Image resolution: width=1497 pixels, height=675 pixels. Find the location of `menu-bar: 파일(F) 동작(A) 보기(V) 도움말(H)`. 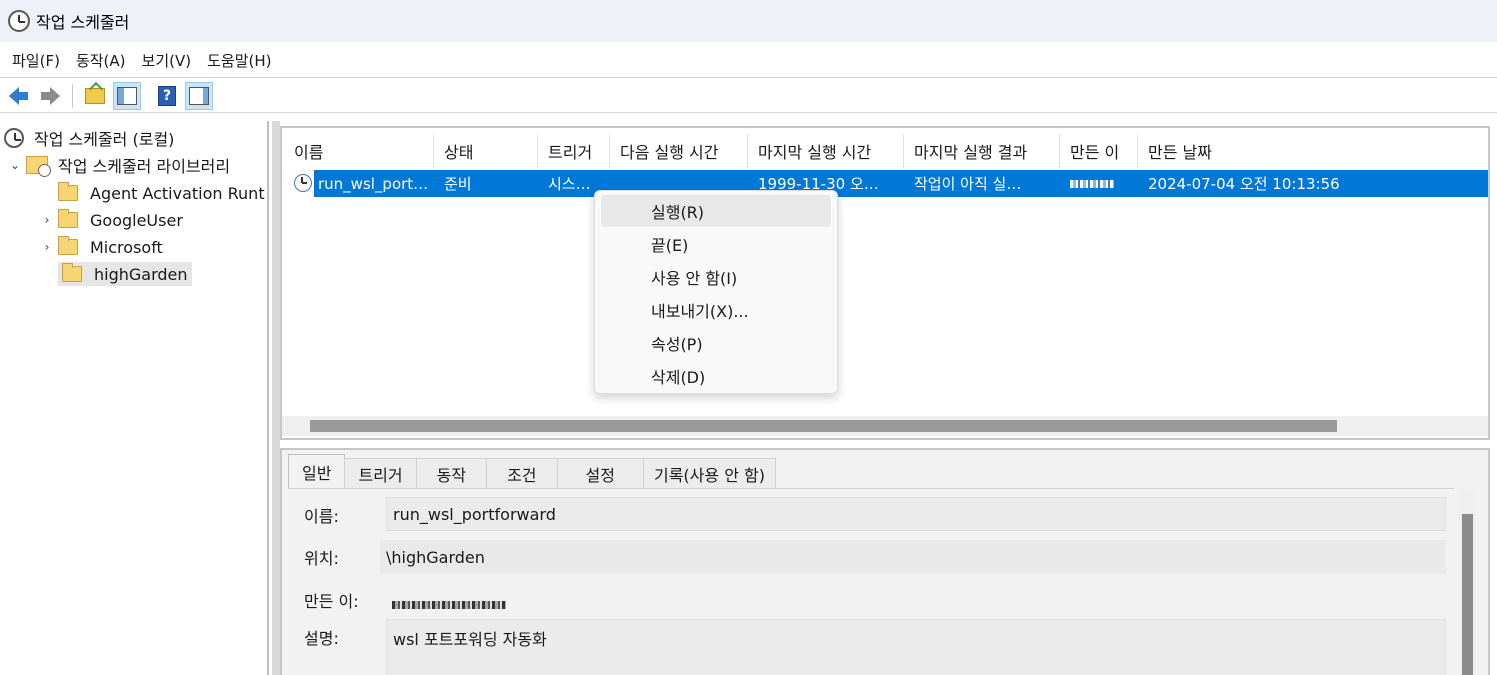

menu-bar: 파일(F) 동작(A) 보기(V) 도움말(H) is located at coordinates (748, 61).